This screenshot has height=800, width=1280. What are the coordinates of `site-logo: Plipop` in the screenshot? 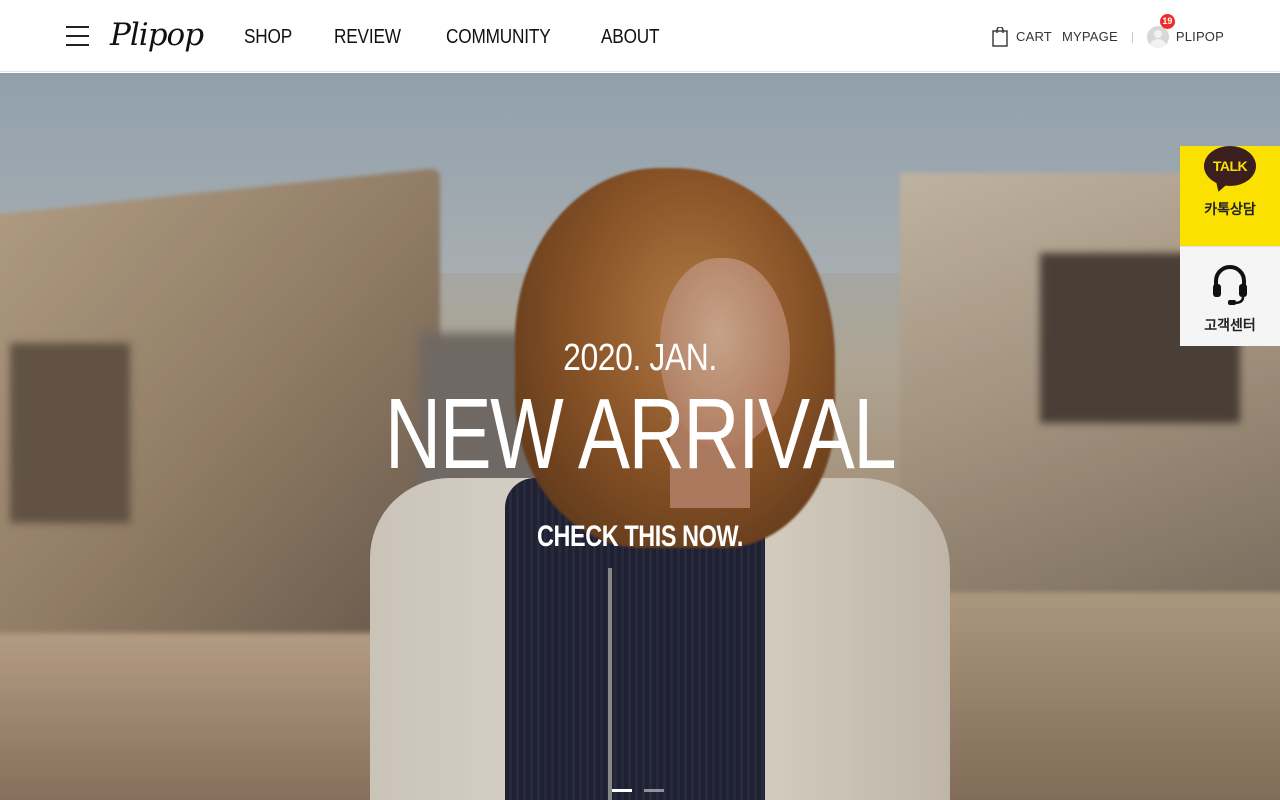 It's located at (157, 35).